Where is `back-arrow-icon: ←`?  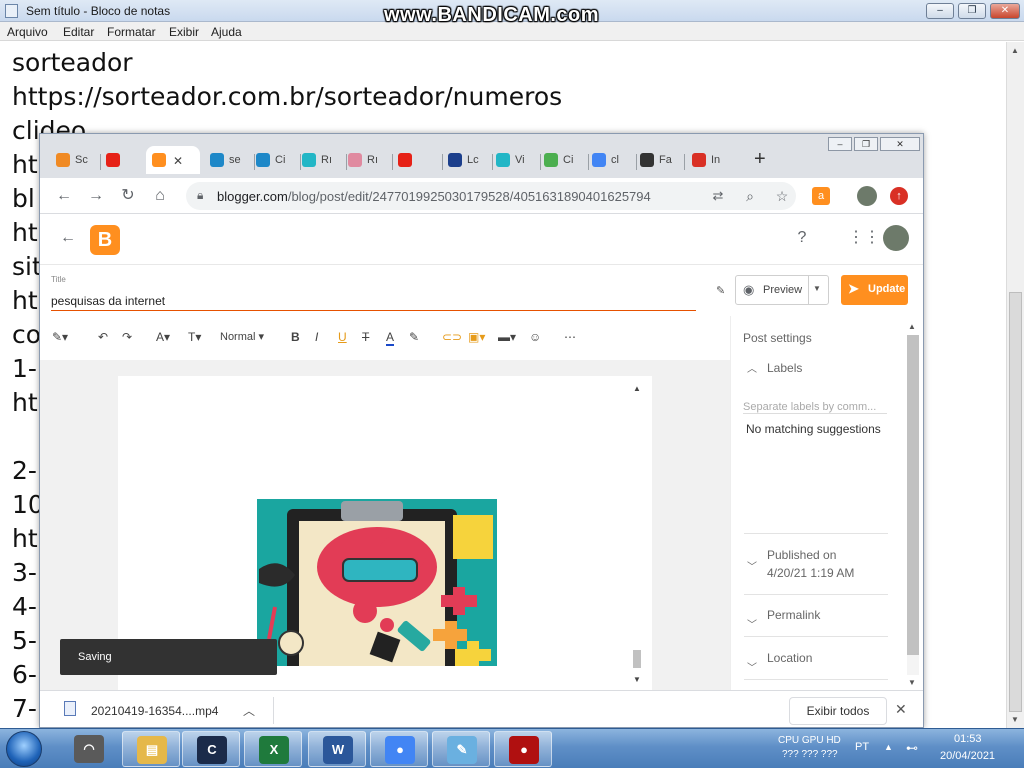 back-arrow-icon: ← is located at coordinates (68, 238).